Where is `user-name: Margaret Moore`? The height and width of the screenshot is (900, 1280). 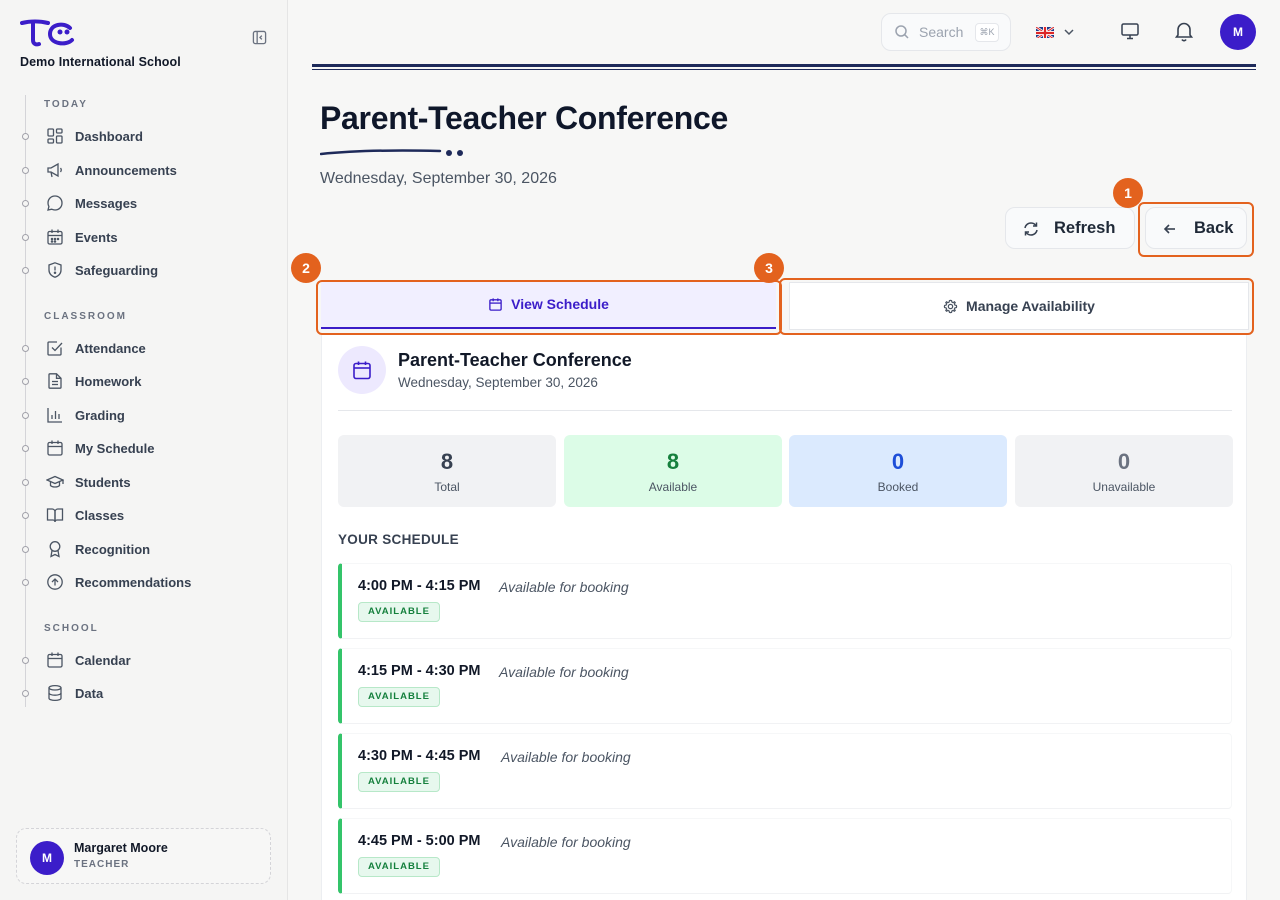 user-name: Margaret Moore is located at coordinates (121, 848).